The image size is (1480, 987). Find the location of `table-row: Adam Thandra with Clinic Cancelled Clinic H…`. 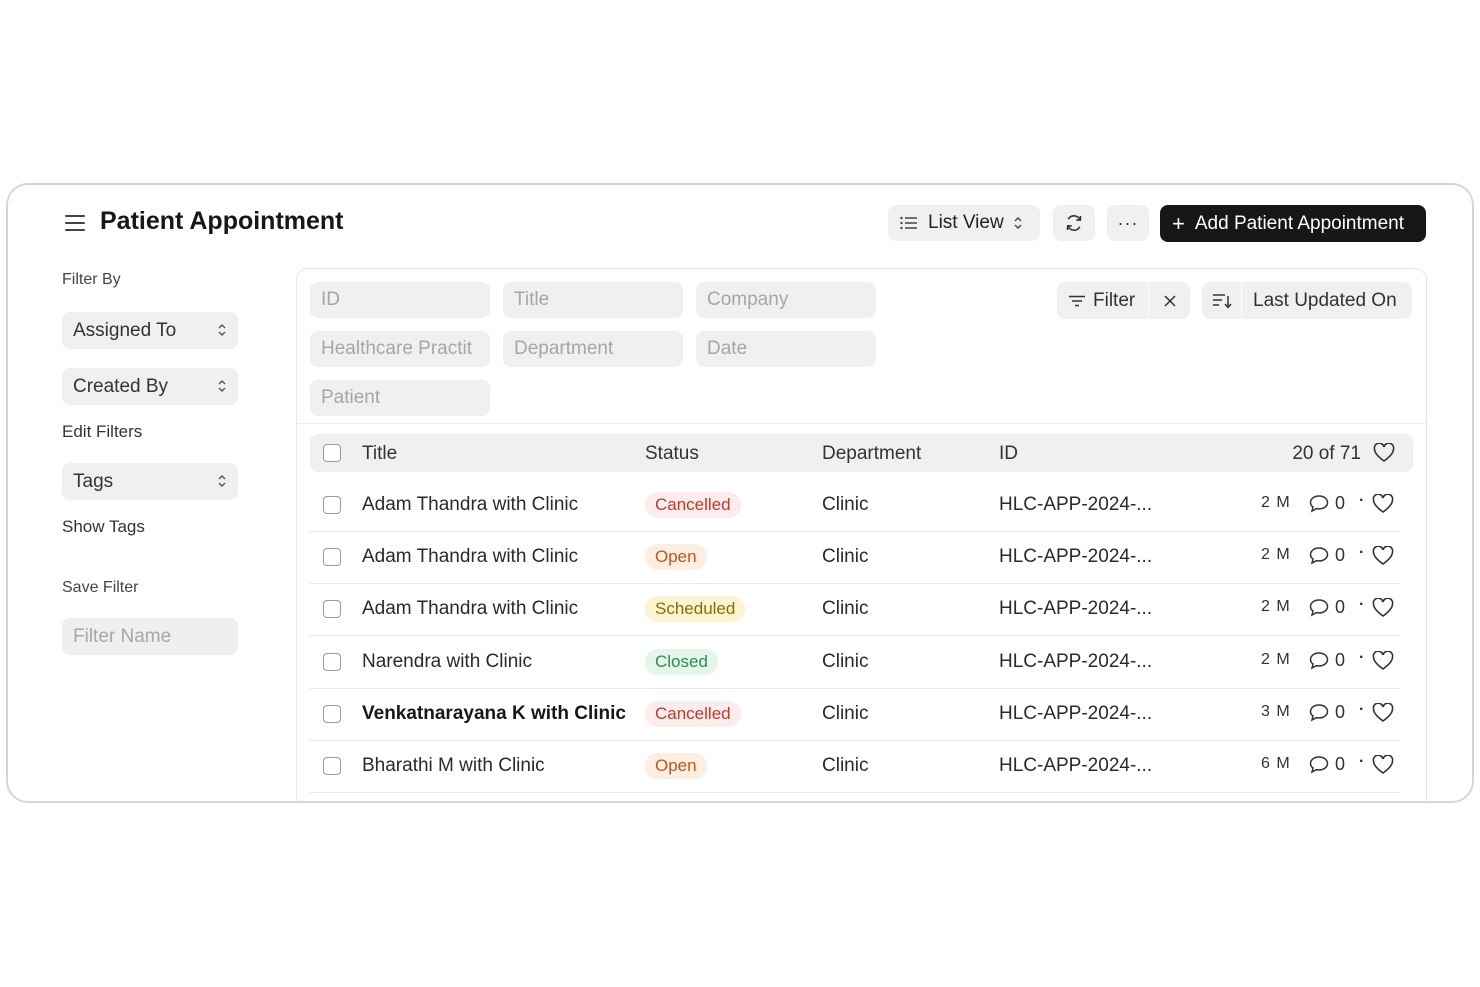

table-row: Adam Thandra with Clinic Cancelled Clinic H… is located at coordinates (855, 506).